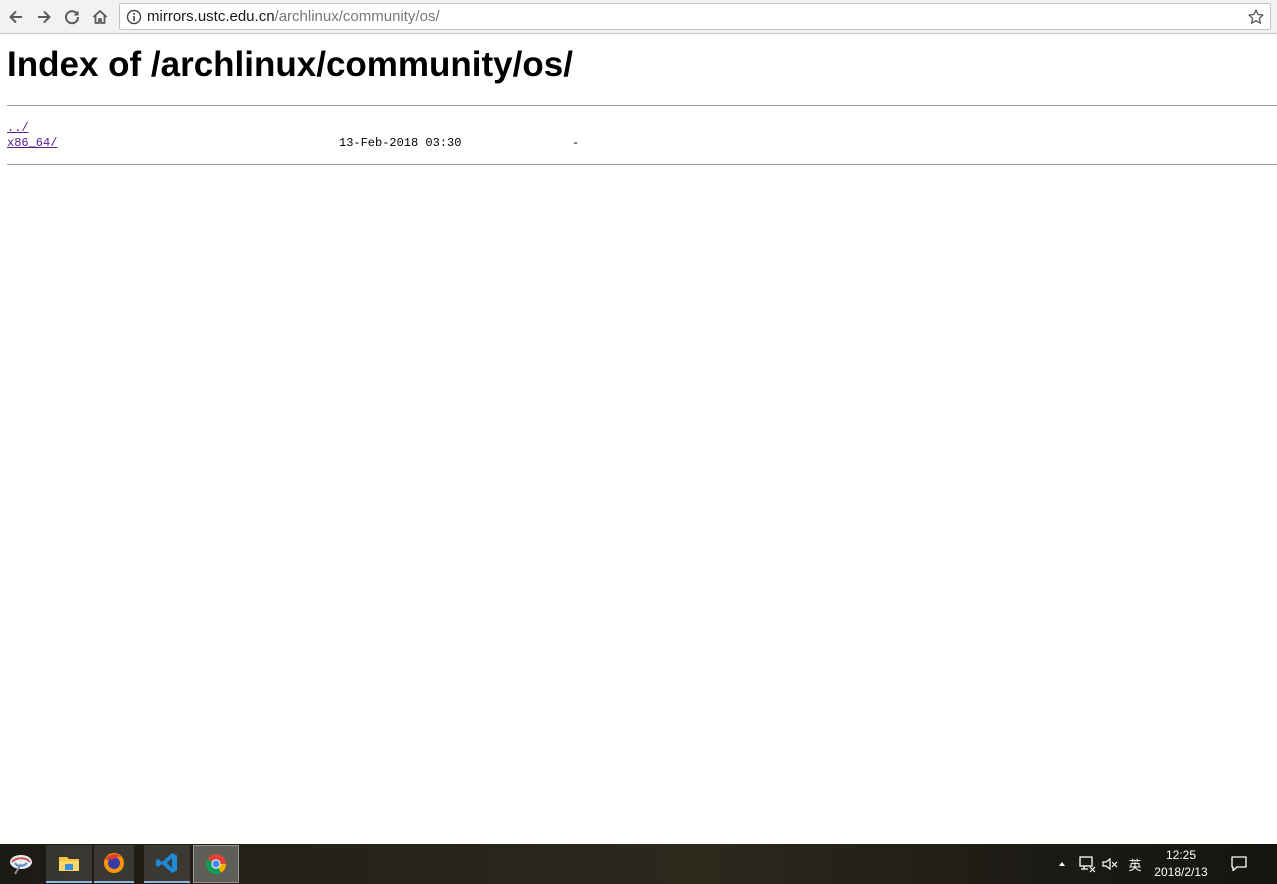  Describe the element at coordinates (32, 143) in the screenshot. I see `dir-link-x86_64: x86_64/` at that location.